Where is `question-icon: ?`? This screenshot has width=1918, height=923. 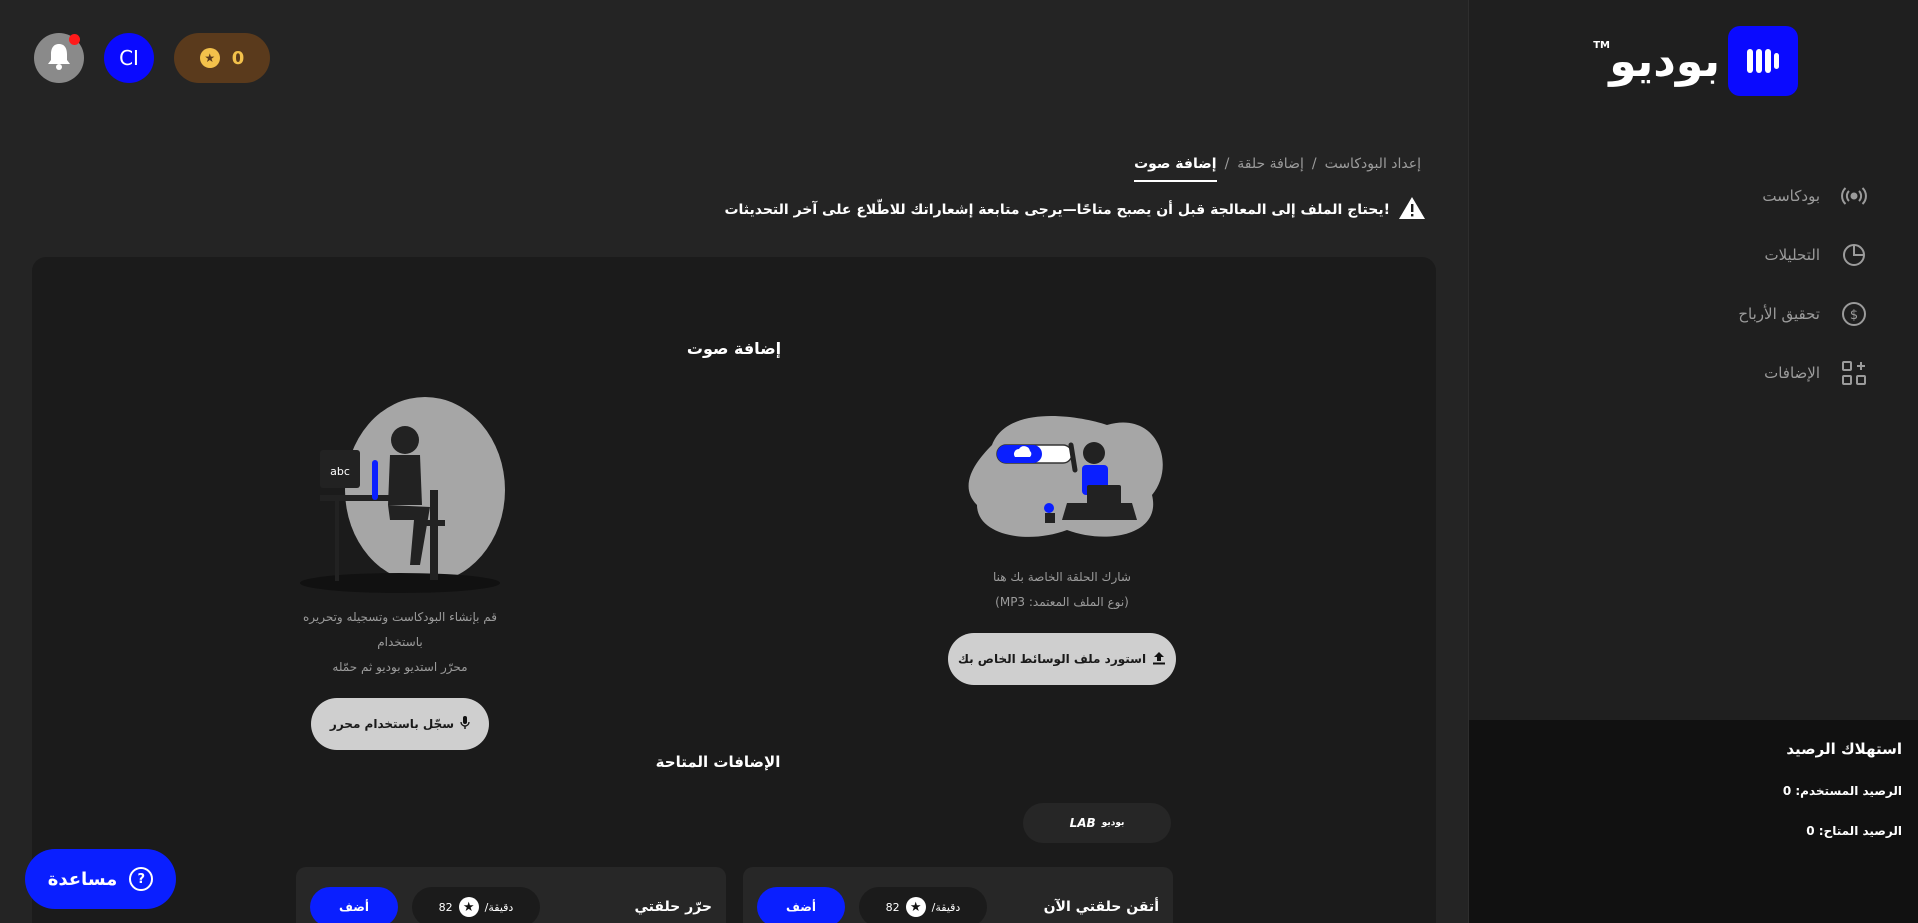
question-icon: ? is located at coordinates (141, 879).